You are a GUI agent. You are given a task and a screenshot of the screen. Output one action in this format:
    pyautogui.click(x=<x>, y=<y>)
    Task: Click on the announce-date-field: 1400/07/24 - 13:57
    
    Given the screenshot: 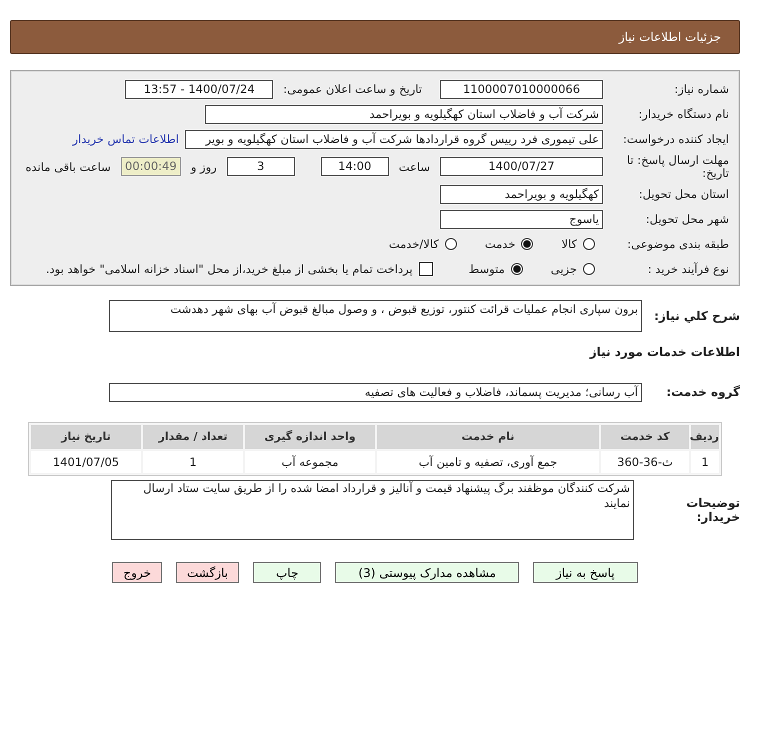 What is the action you would take?
    pyautogui.click(x=199, y=89)
    